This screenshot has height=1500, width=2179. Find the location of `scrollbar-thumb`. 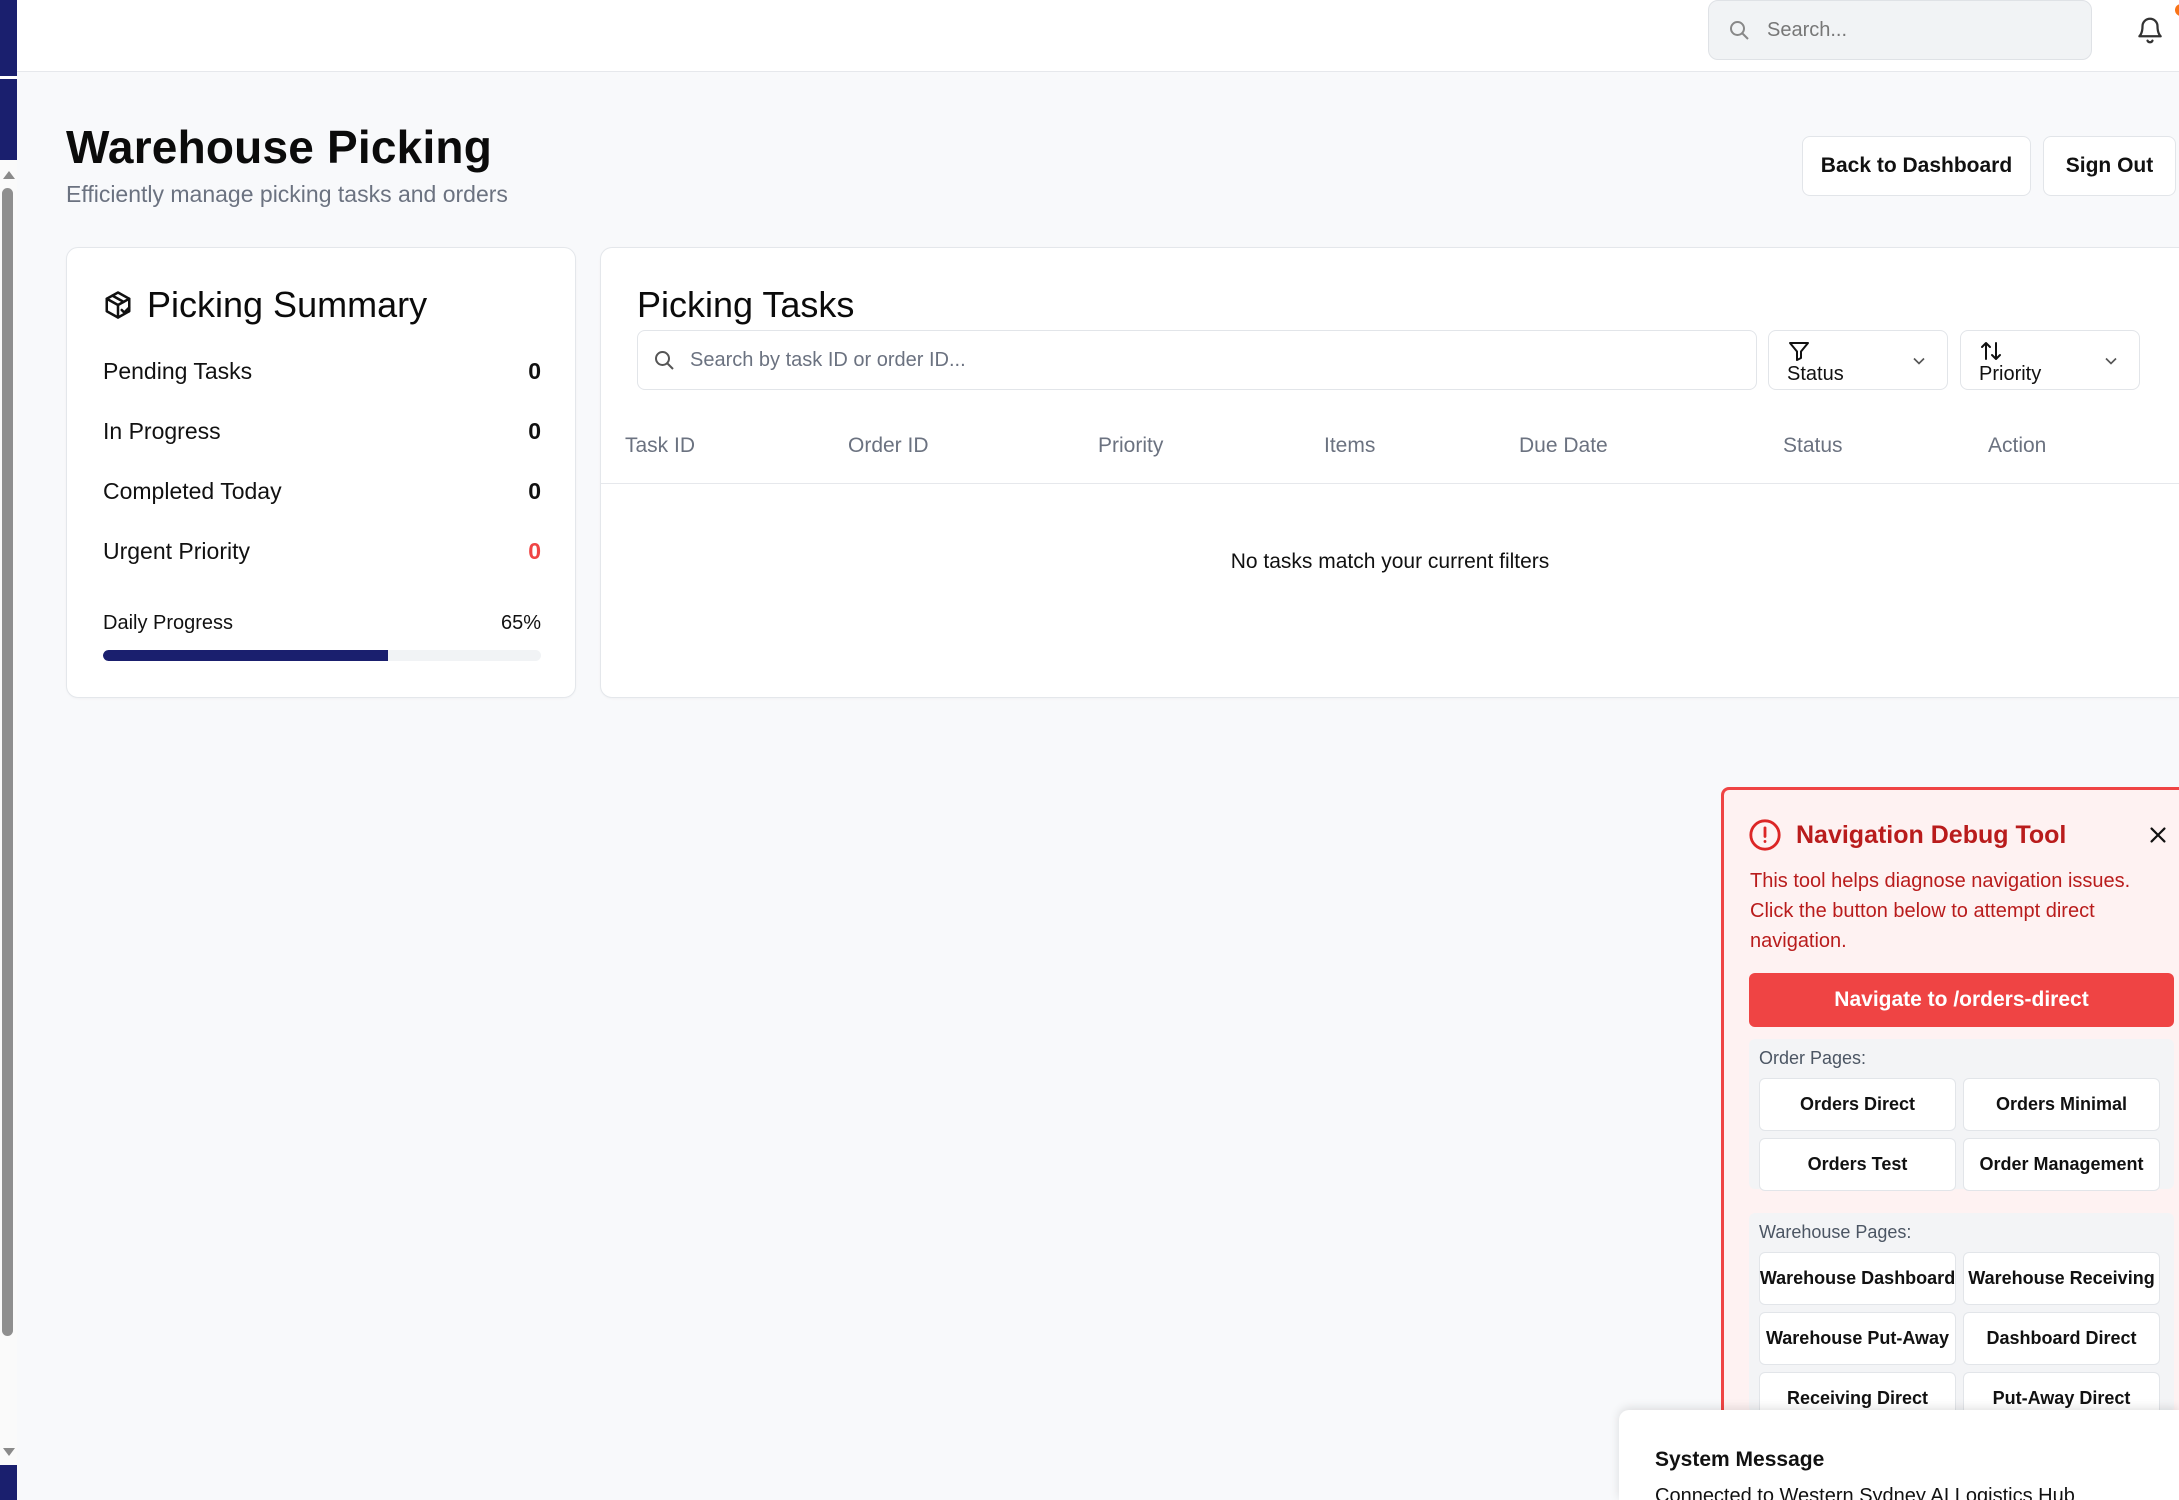

scrollbar-thumb is located at coordinates (7, 762).